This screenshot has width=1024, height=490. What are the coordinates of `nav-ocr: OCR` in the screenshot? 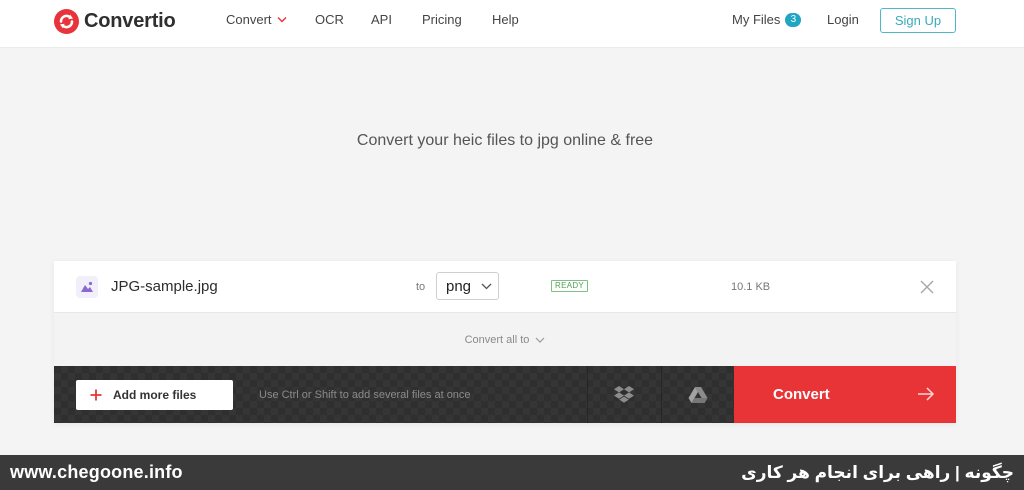 It's located at (329, 19).